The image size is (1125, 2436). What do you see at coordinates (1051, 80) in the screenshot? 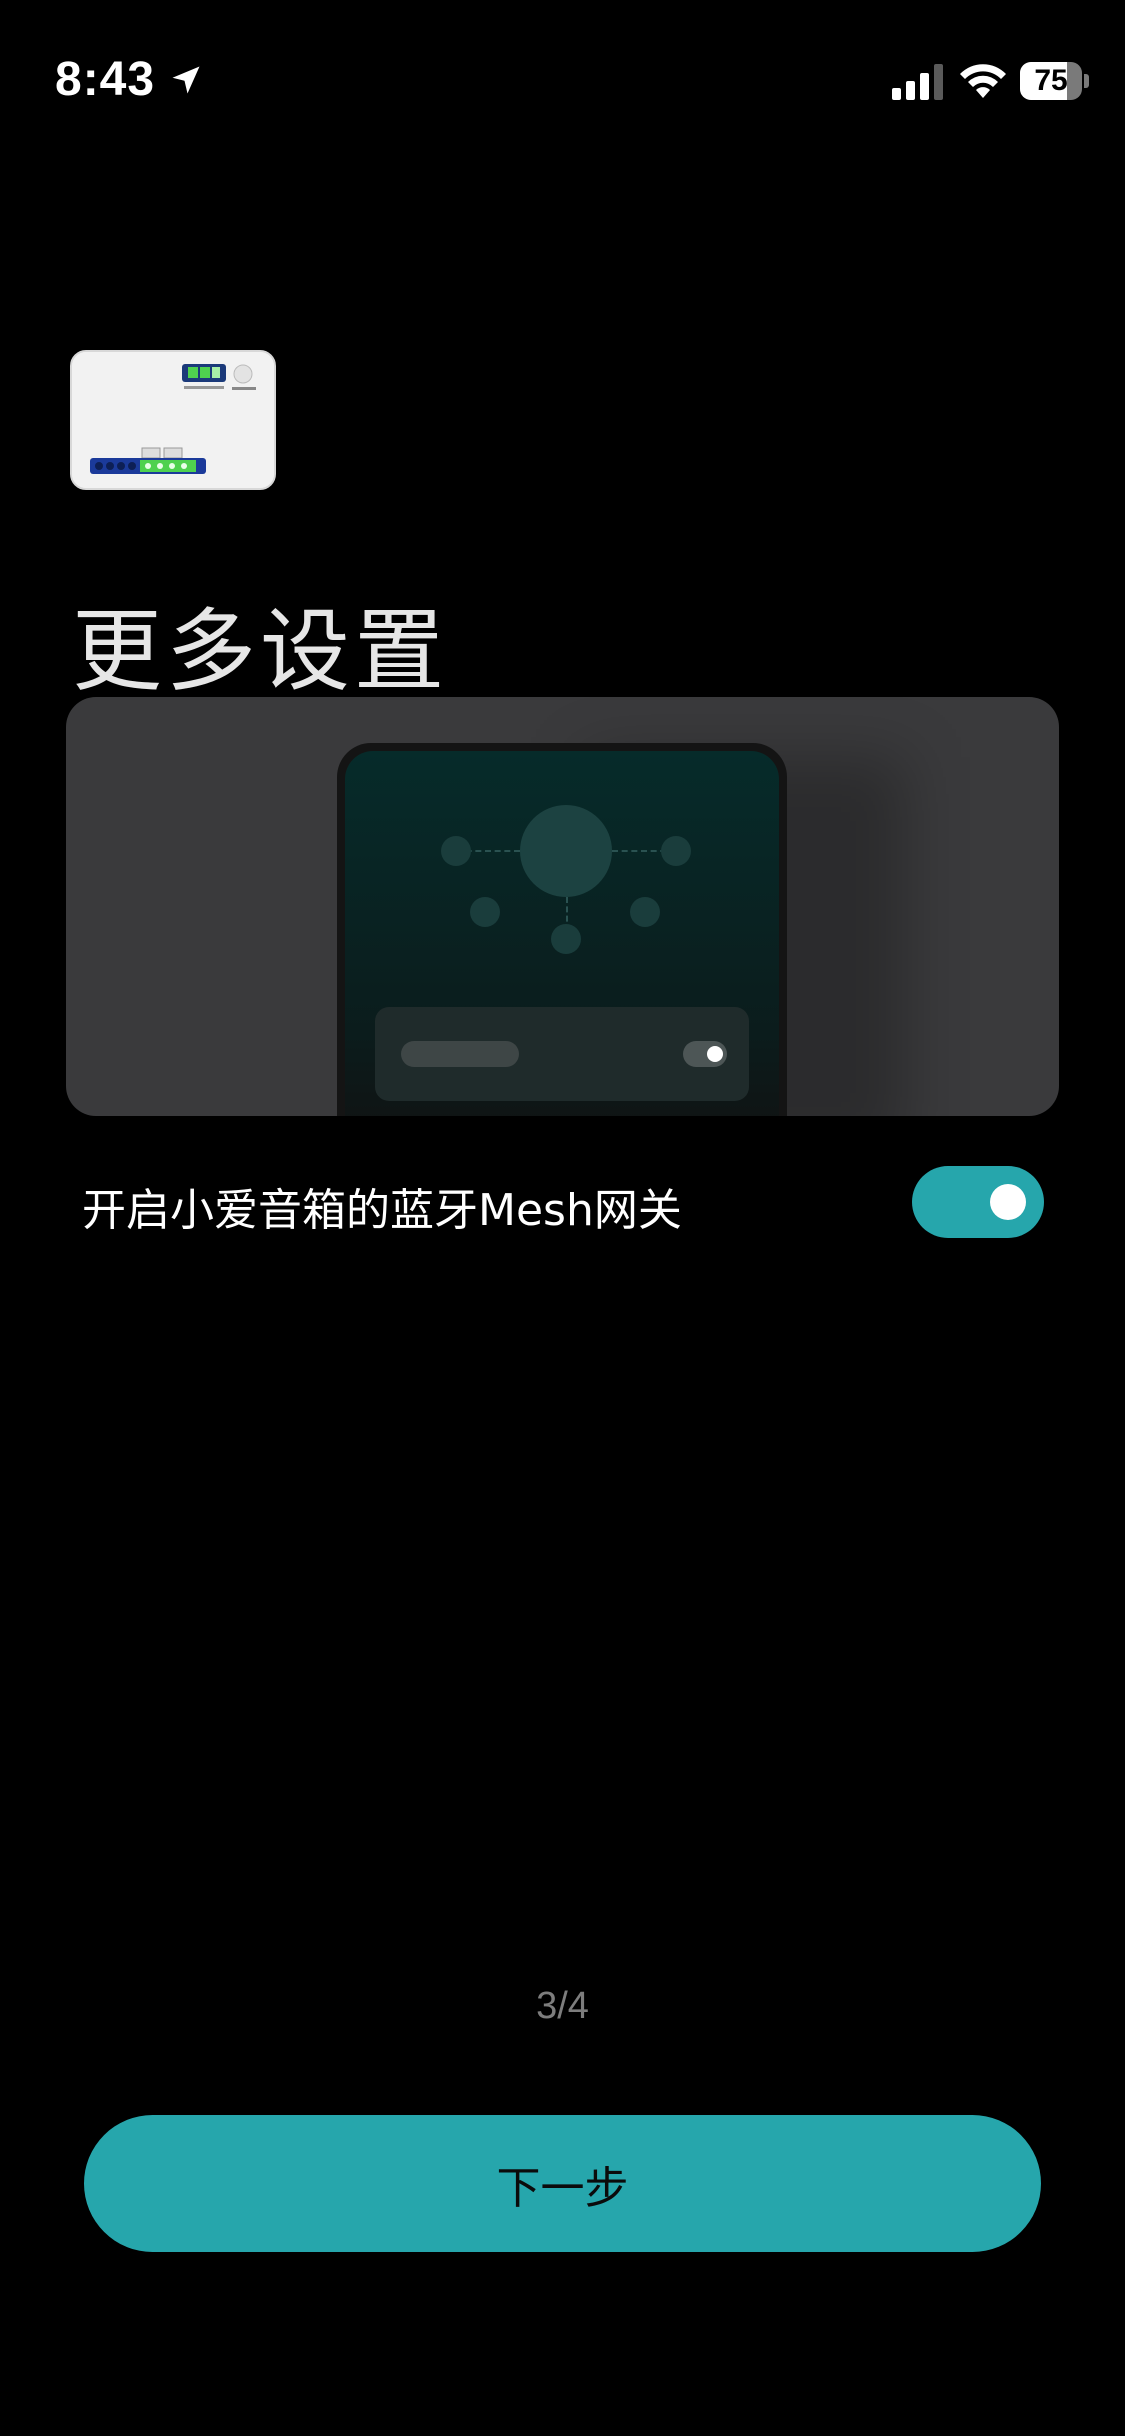
I see `battery-level: 75` at bounding box center [1051, 80].